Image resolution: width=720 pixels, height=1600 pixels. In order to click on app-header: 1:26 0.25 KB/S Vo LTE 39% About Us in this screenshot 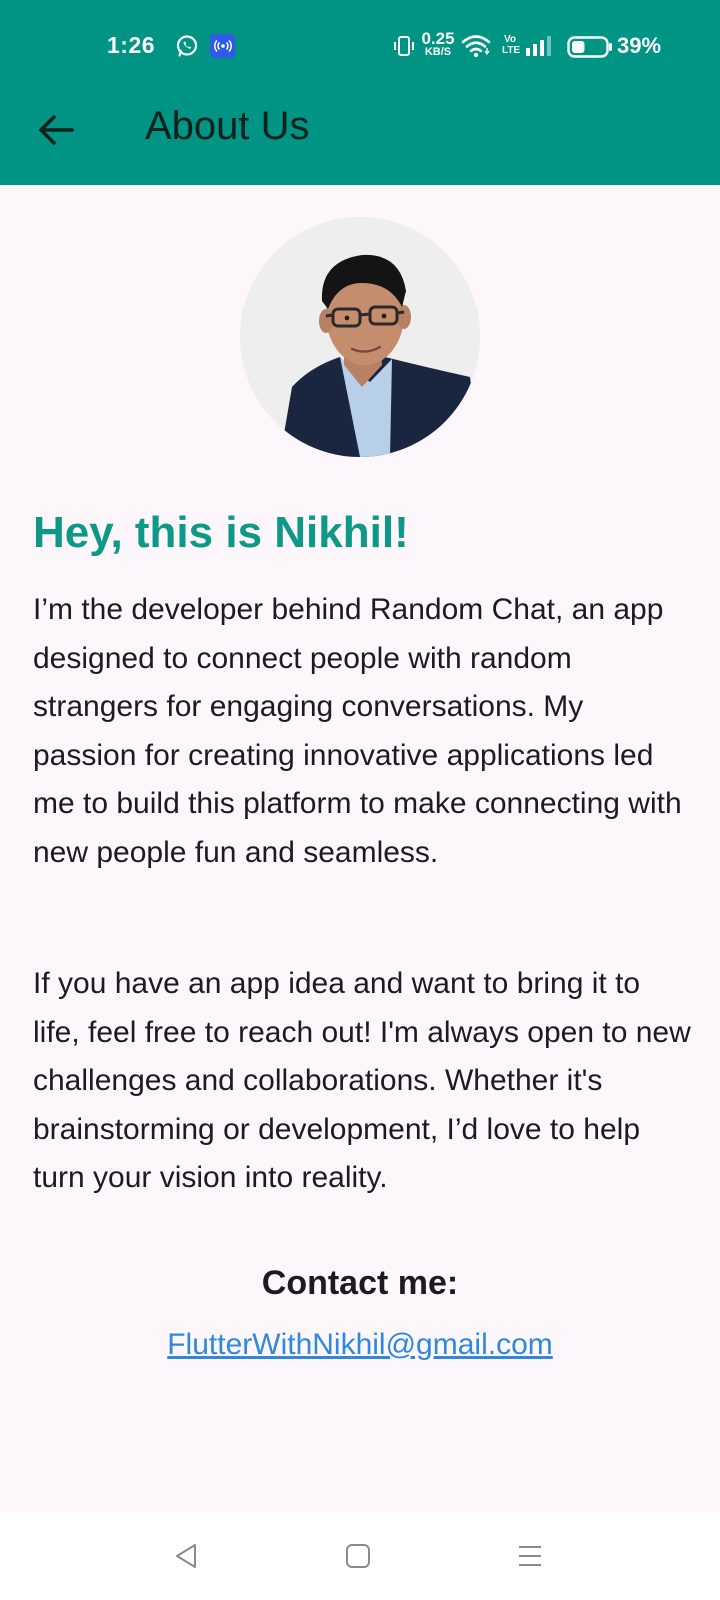, I will do `click(360, 92)`.